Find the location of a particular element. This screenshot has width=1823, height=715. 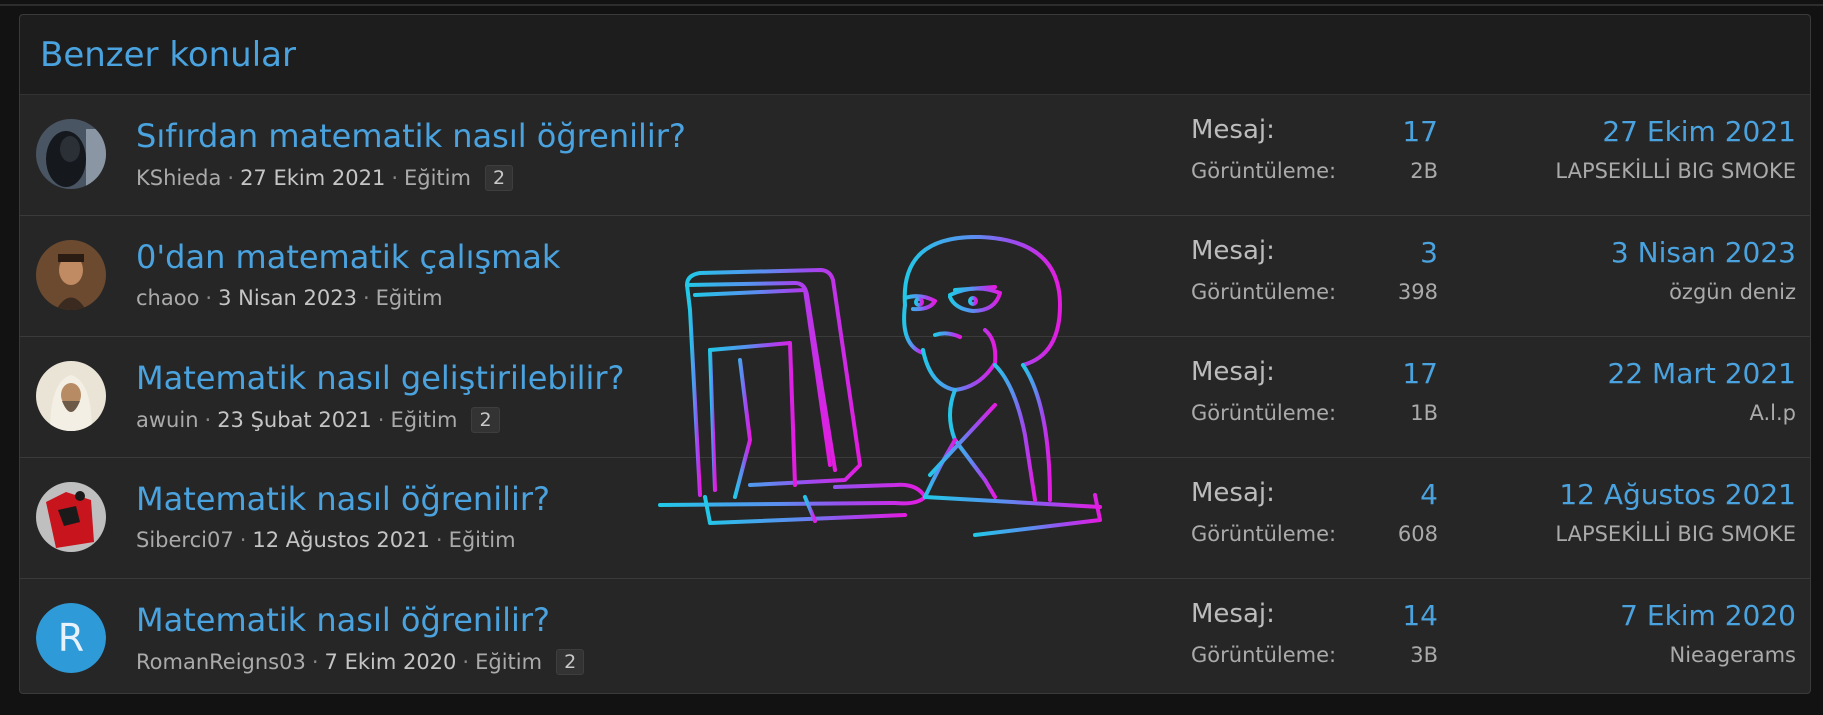

thread-author: Siberci07 is located at coordinates (185, 540).